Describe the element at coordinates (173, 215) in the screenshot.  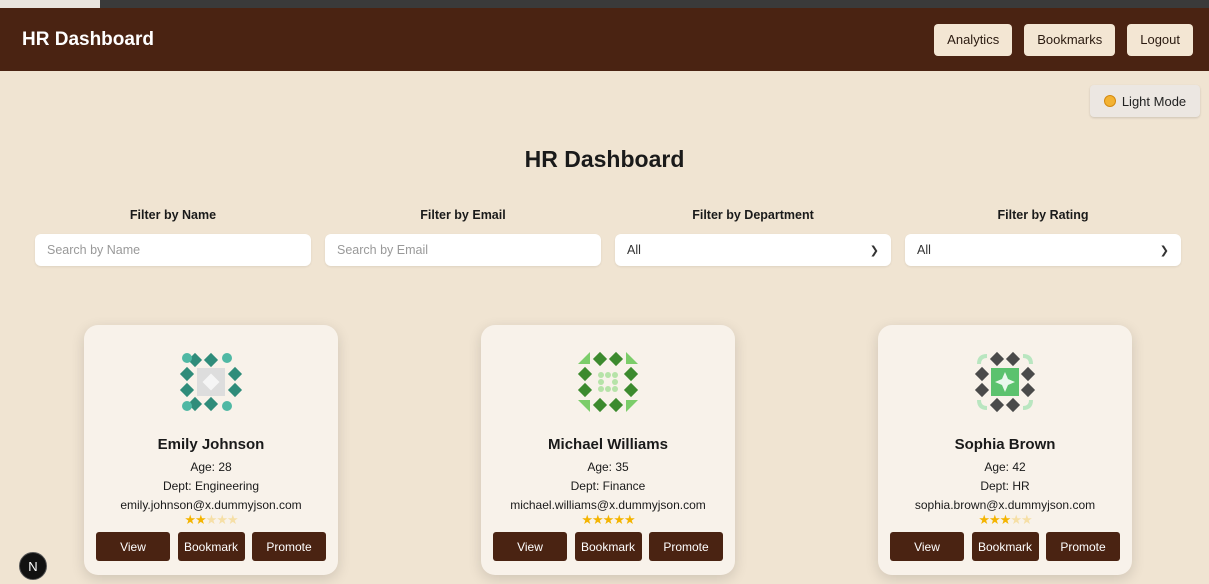
I see `filter-name-label: Filter by Name` at that location.